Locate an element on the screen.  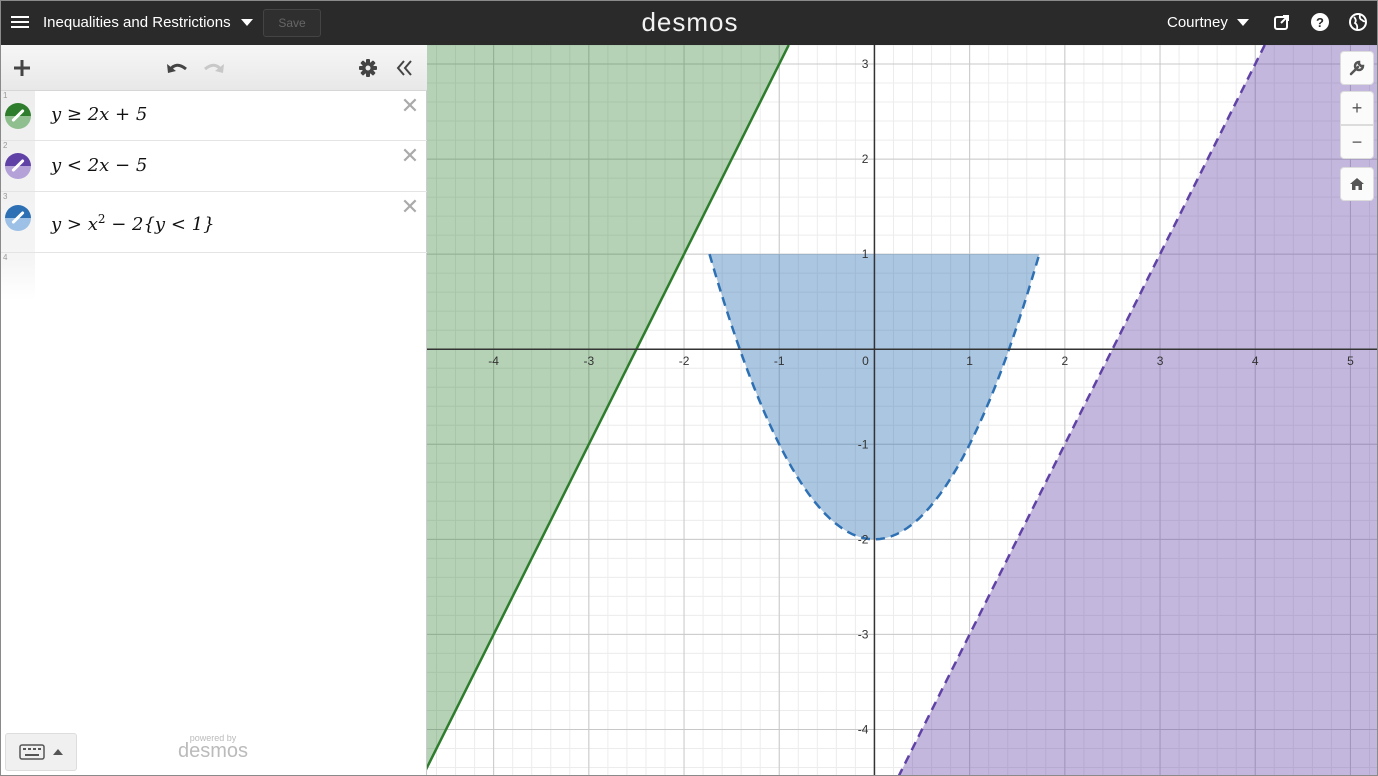
wrench-icon is located at coordinates (1357, 68).